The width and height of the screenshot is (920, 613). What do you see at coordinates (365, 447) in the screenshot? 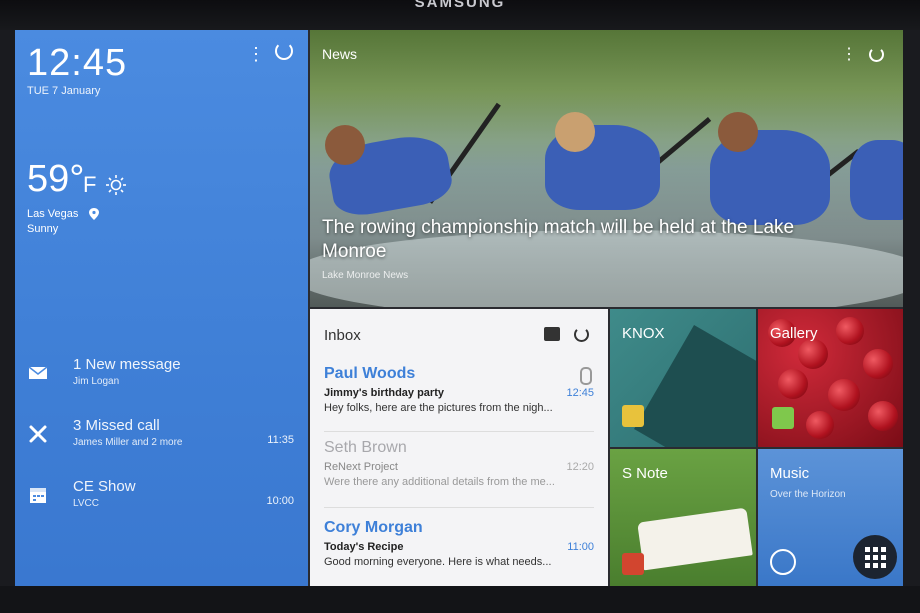
I see `email-sender: Seth Brown` at bounding box center [365, 447].